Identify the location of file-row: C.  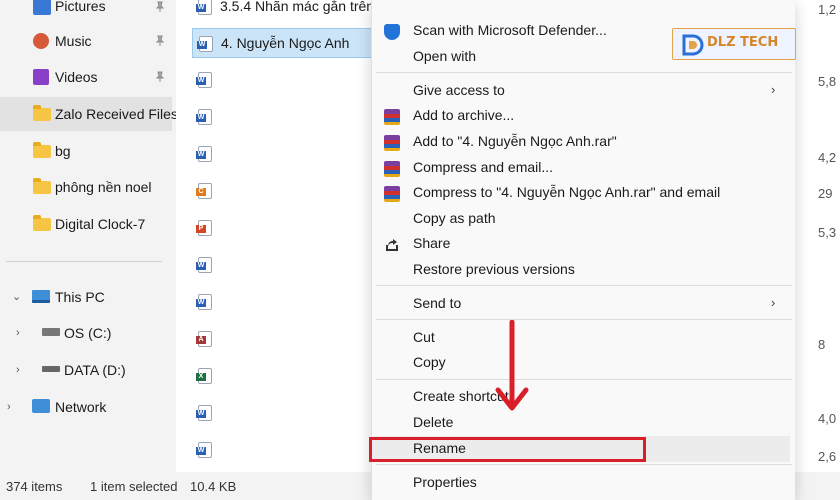
(282, 191).